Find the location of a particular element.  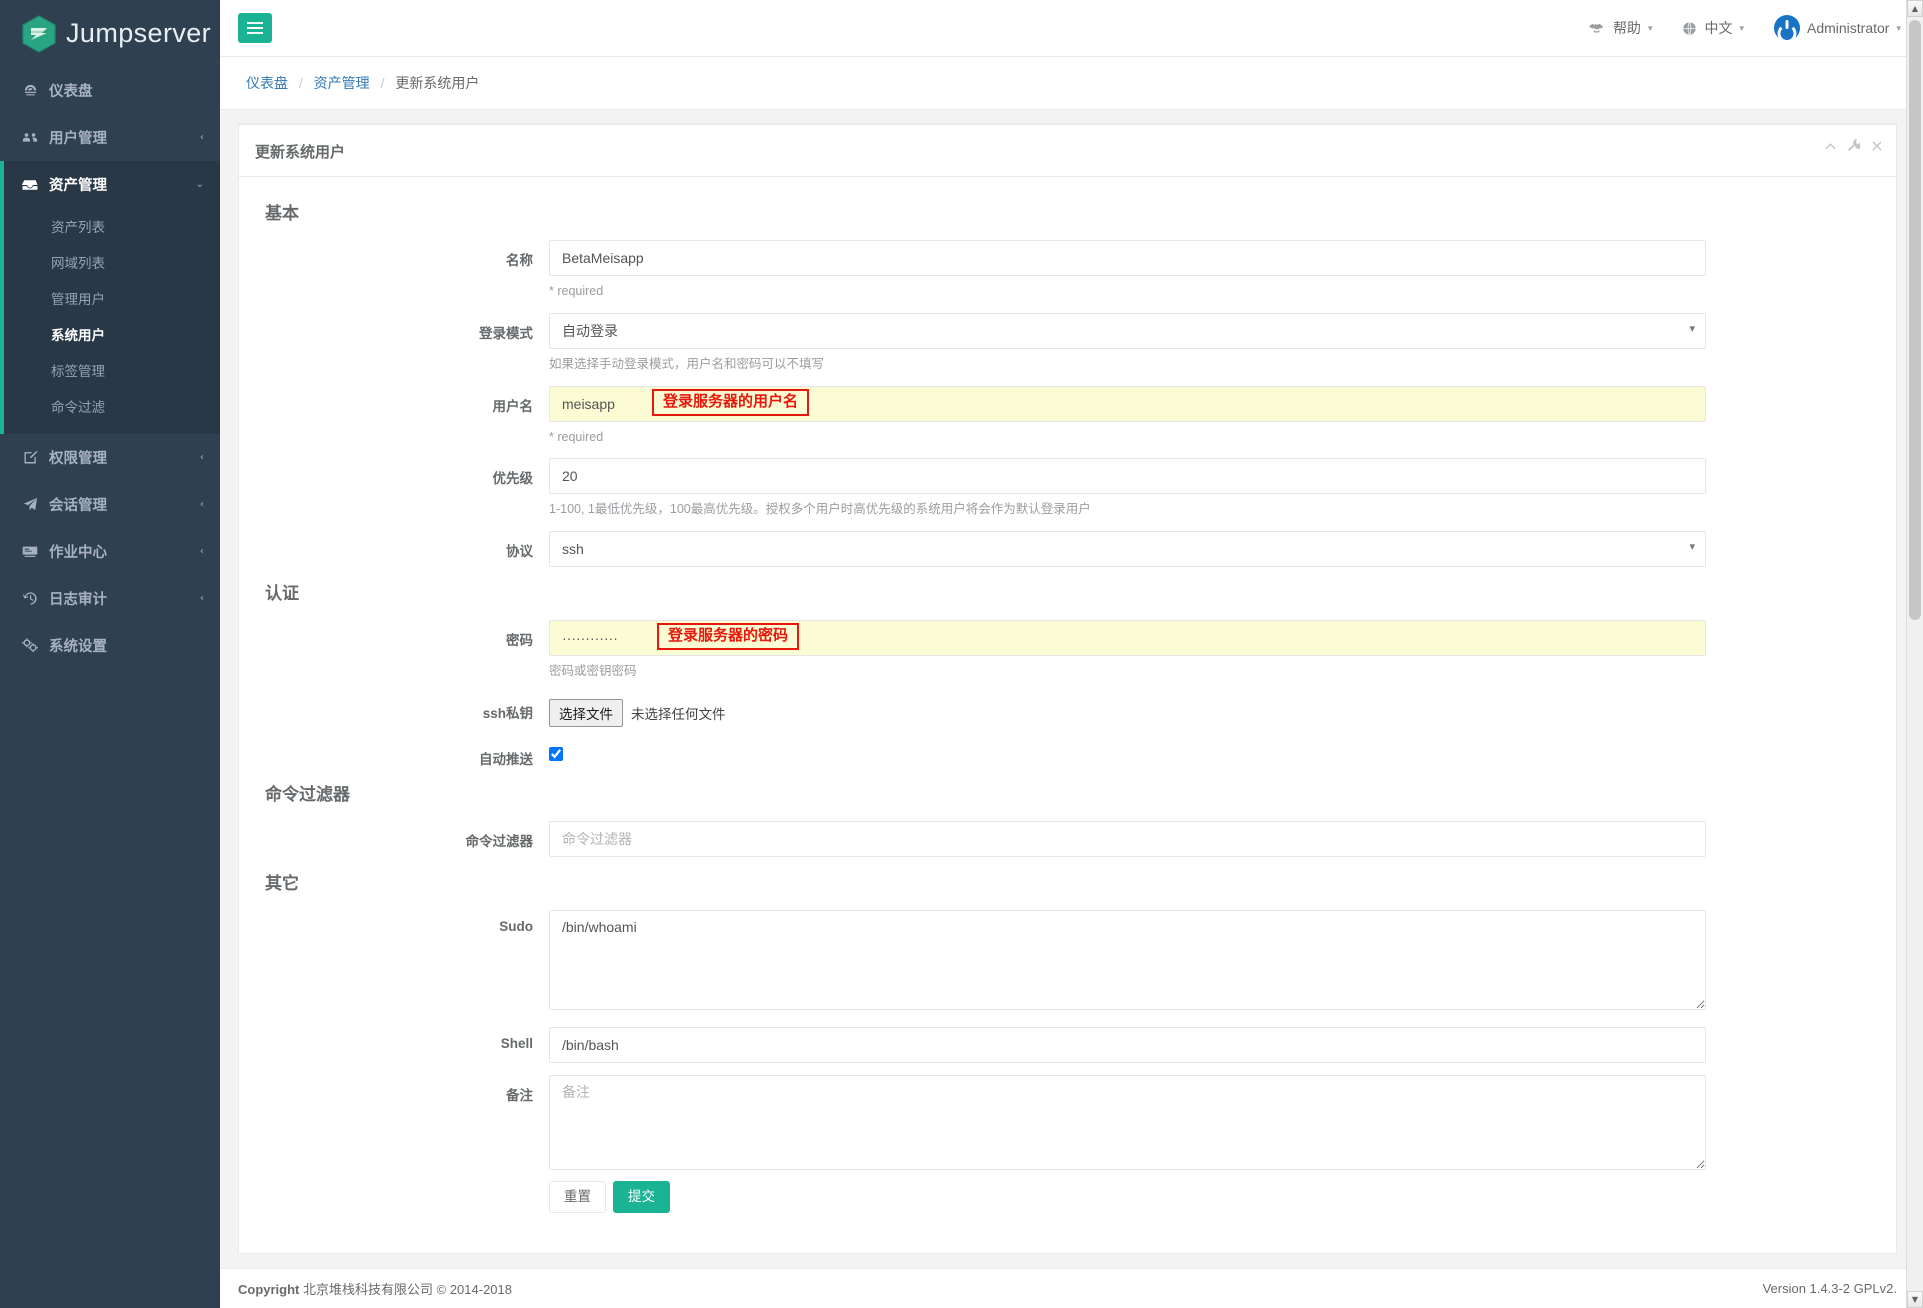

breadcrumb-item-current: 更新系统用户 is located at coordinates (437, 83).